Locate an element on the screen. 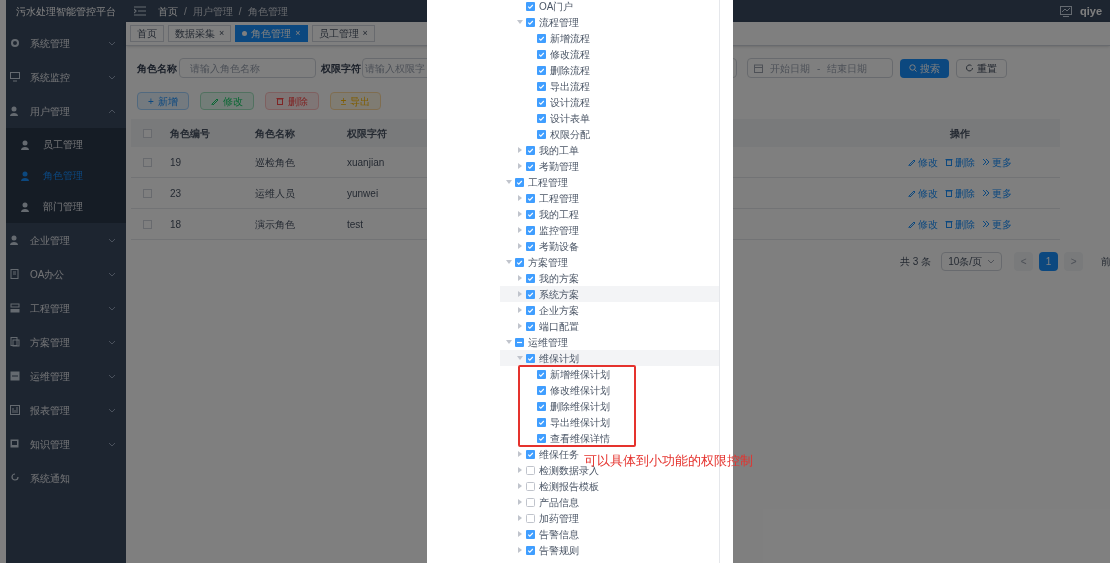 The width and height of the screenshot is (1110, 563). page-button: 1 is located at coordinates (1049, 261).